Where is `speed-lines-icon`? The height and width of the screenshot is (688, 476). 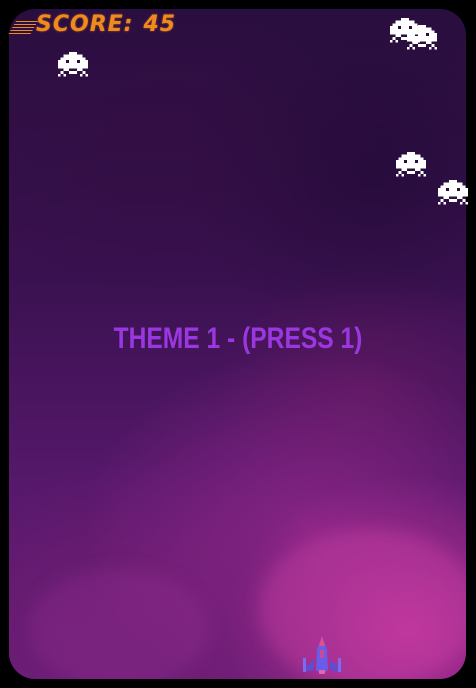
speed-lines-icon is located at coordinates (23, 27).